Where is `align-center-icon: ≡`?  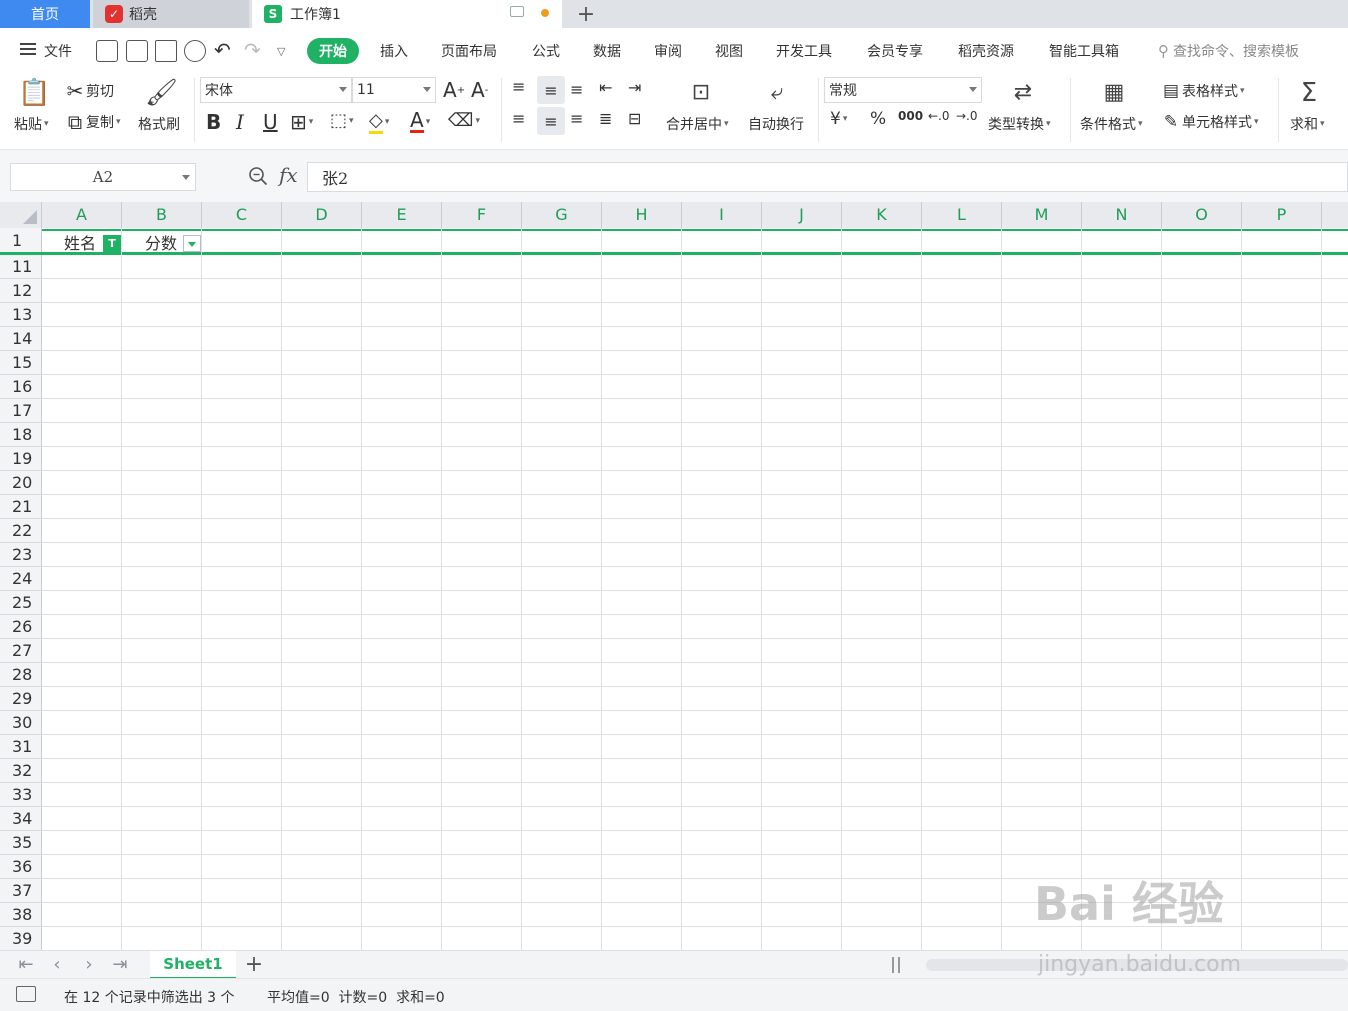 align-center-icon: ≡ is located at coordinates (551, 121).